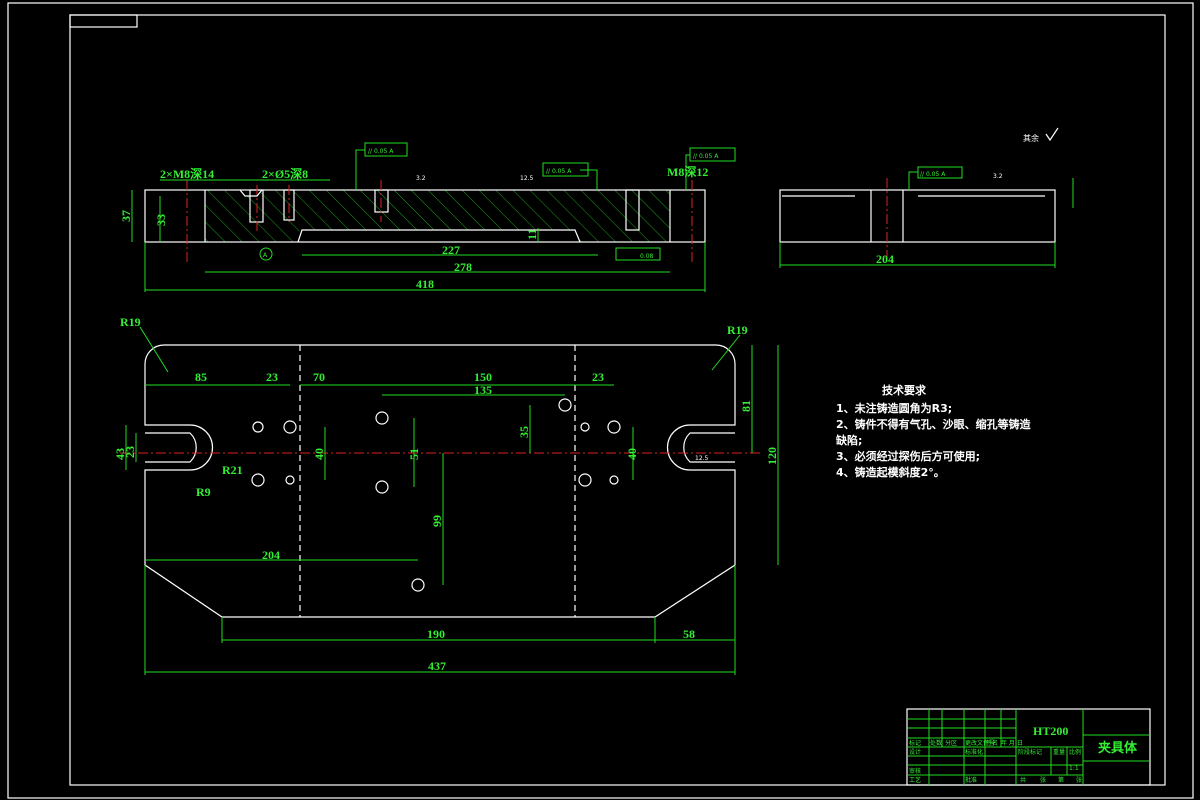  What do you see at coordinates (532, 234) in the screenshot?
I see `dim-11: 11` at bounding box center [532, 234].